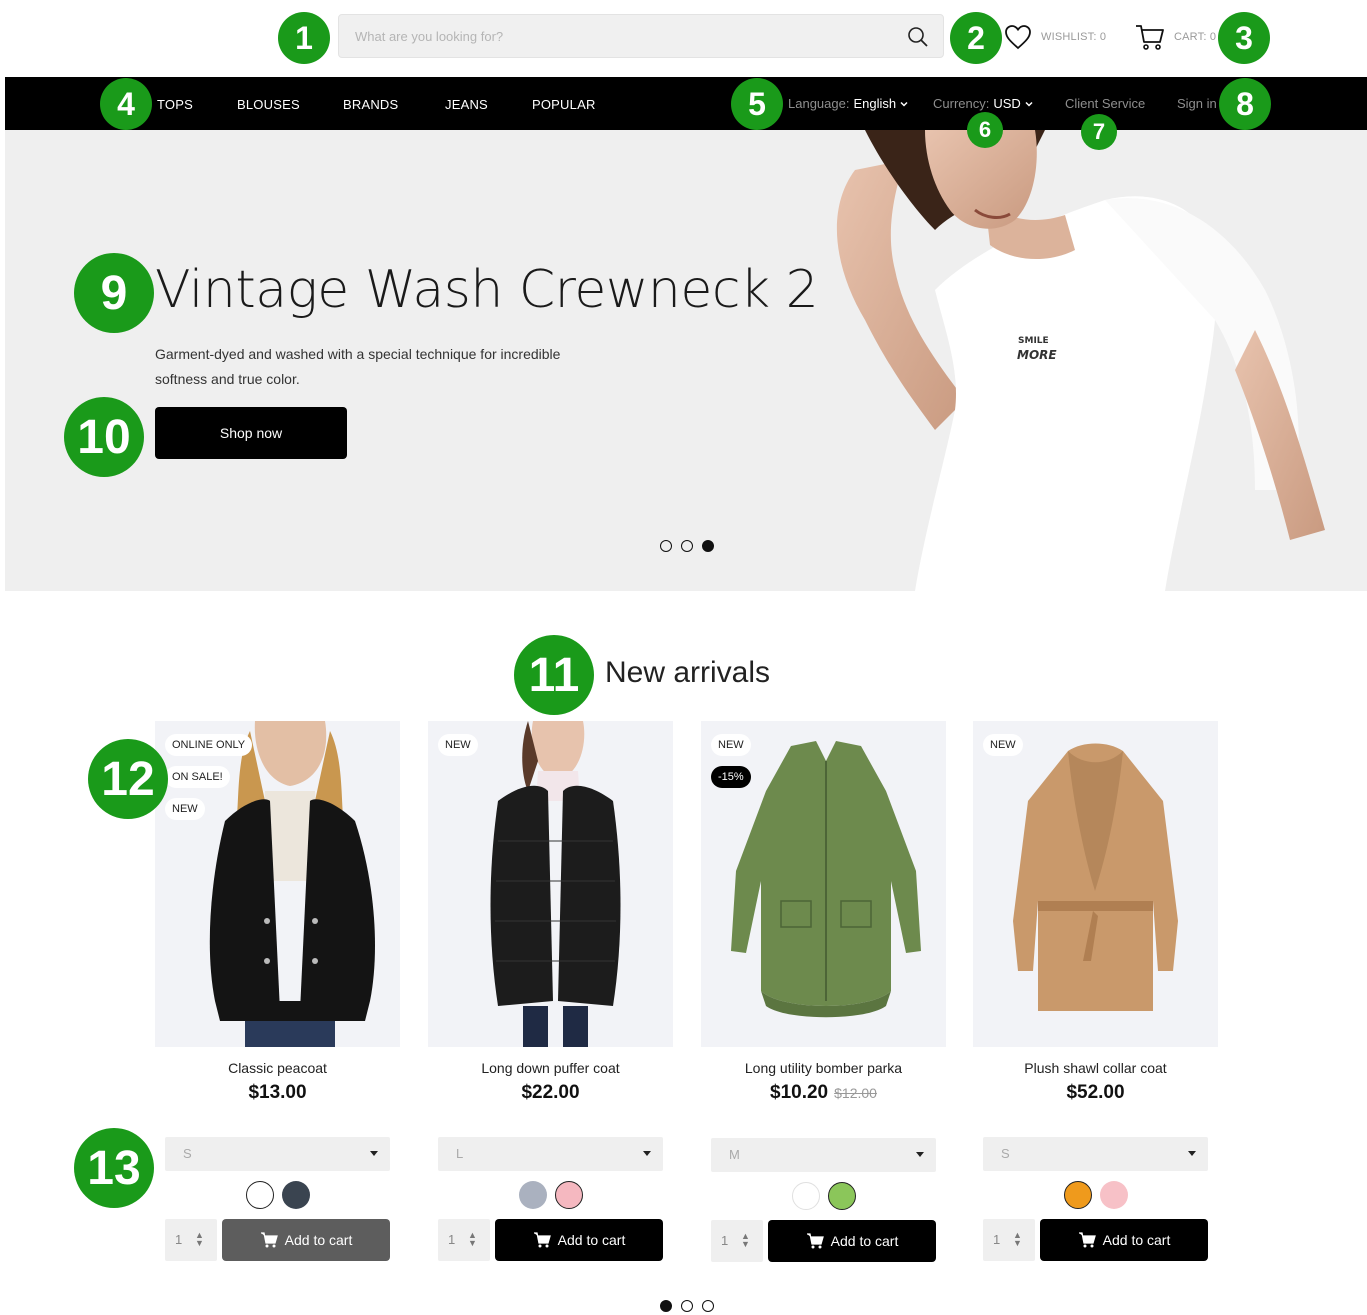 The image size is (1367, 1315). What do you see at coordinates (688, 672) in the screenshot?
I see `section-title: New arrivals` at bounding box center [688, 672].